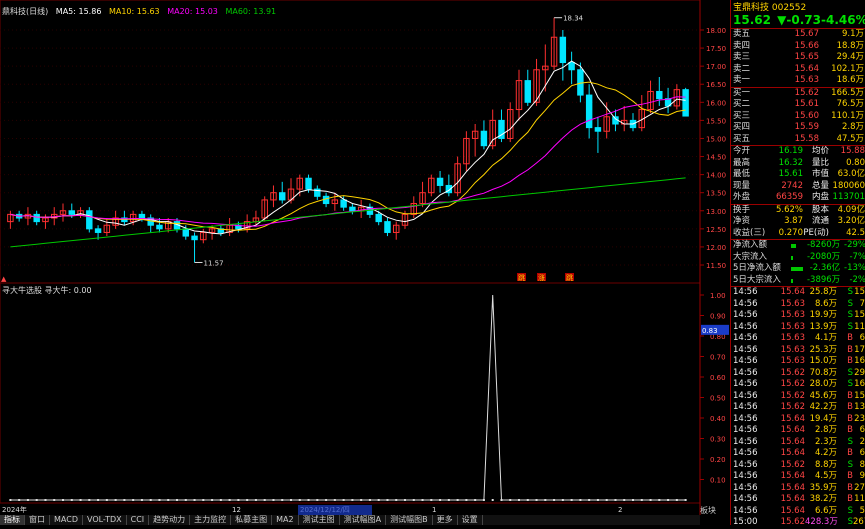 This screenshot has width=865, height=529. What do you see at coordinates (823, 245) in the screenshot?
I see `fund-flow-value: -8260万` at bounding box center [823, 245].